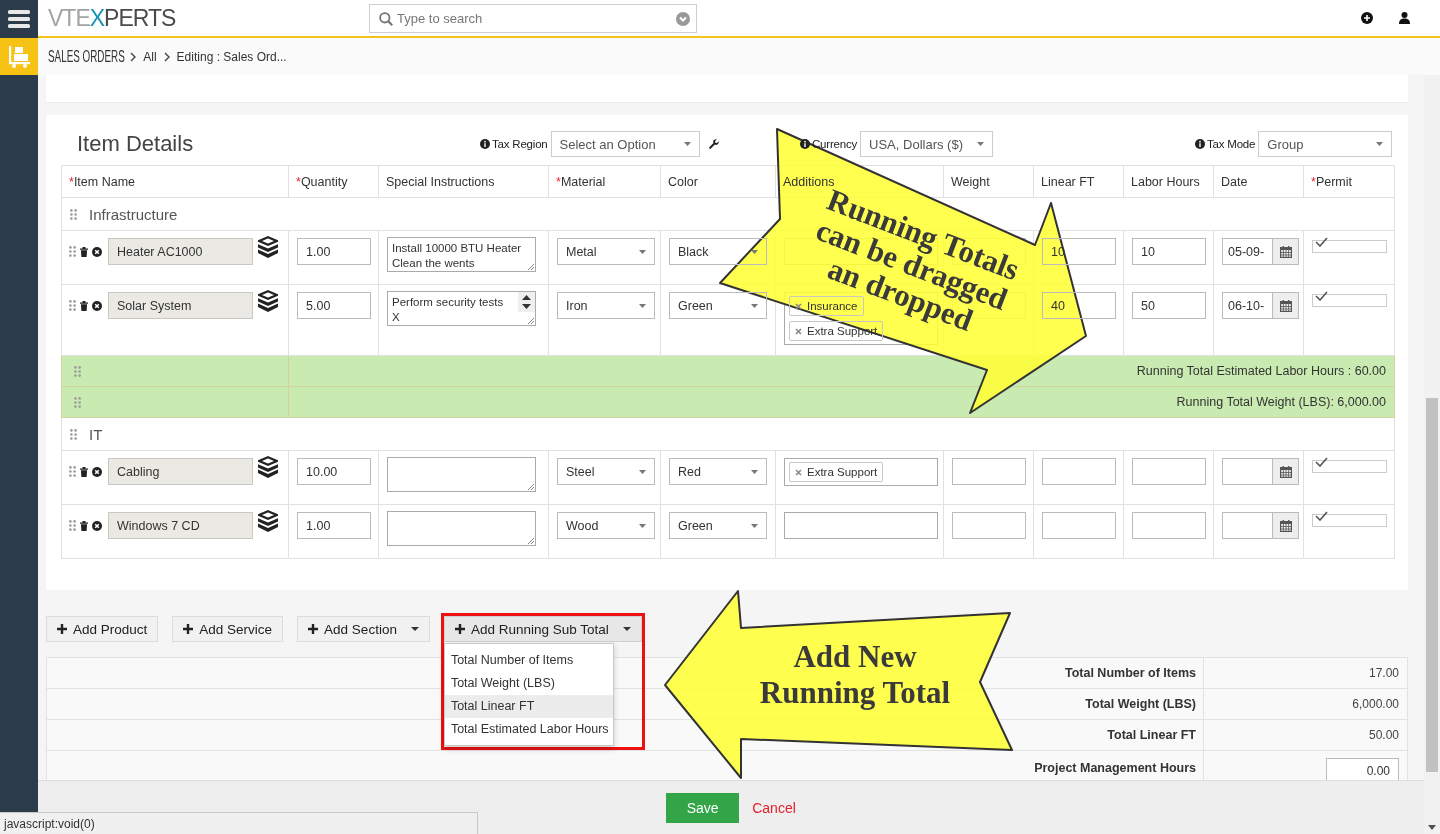 The width and height of the screenshot is (1440, 834). Describe the element at coordinates (19, 19) in the screenshot. I see `menu-icon` at that location.